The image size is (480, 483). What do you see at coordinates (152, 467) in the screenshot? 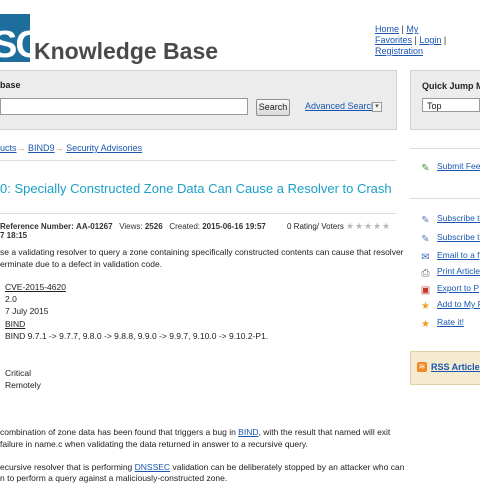
I see `dnssec-link: DNSSEC` at bounding box center [152, 467].